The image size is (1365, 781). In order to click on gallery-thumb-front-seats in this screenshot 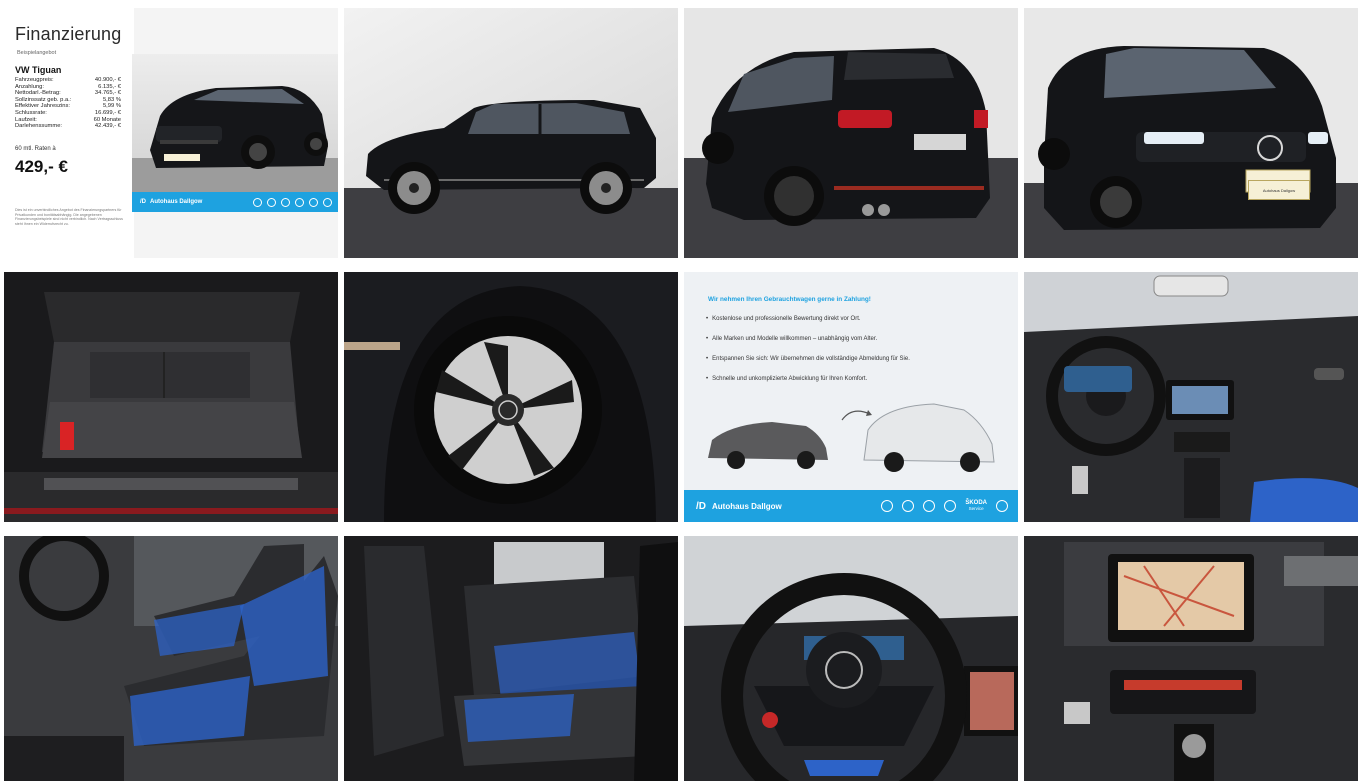, I will do `click(171, 658)`.